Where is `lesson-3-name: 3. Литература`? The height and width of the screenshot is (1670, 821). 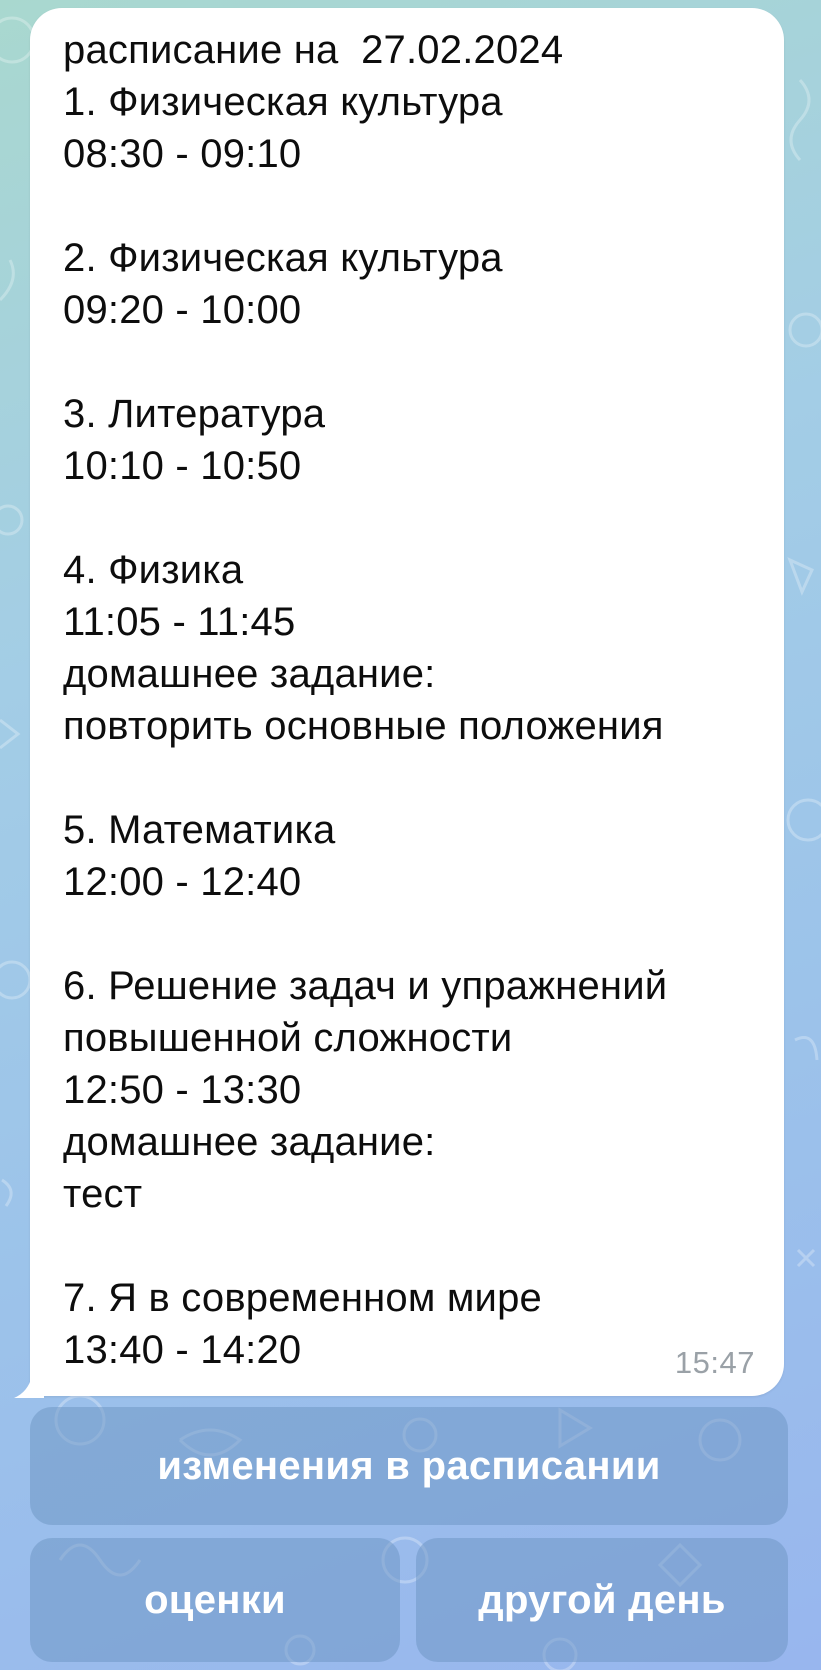 lesson-3-name: 3. Литература is located at coordinates (194, 414).